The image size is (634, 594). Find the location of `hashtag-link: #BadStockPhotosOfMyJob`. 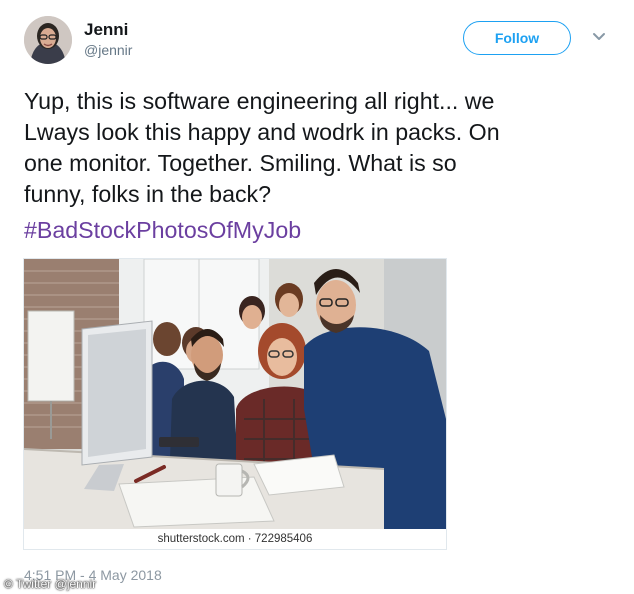

hashtag-link: #BadStockPhotosOfMyJob is located at coordinates (162, 230).